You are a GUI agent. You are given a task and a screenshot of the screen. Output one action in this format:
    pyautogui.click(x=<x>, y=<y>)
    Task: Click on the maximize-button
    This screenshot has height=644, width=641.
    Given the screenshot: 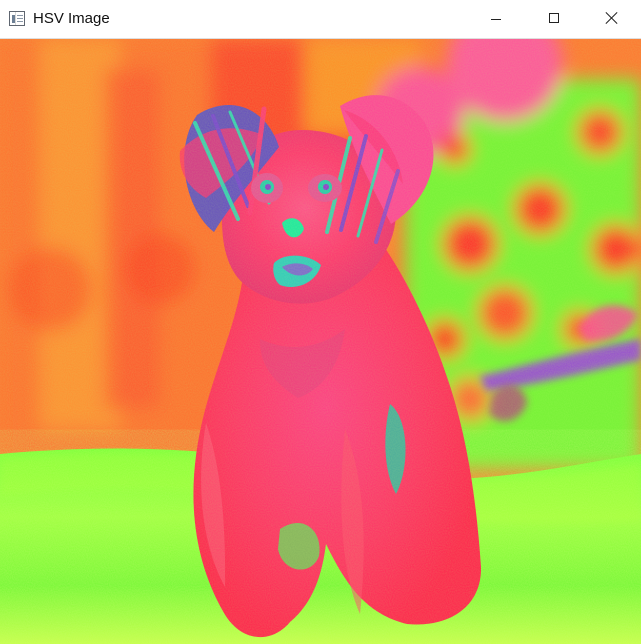 What is the action you would take?
    pyautogui.click(x=554, y=19)
    